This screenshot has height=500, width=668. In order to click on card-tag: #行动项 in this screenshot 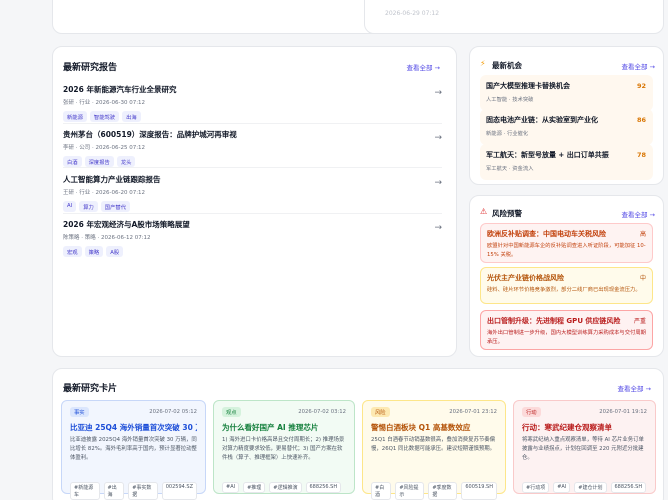, I will do `click(536, 487)`.